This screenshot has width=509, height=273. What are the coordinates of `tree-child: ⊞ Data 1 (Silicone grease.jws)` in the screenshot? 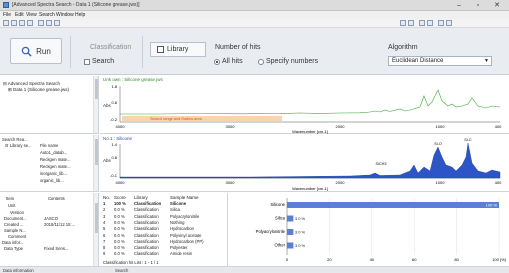 It's located at (38, 90).